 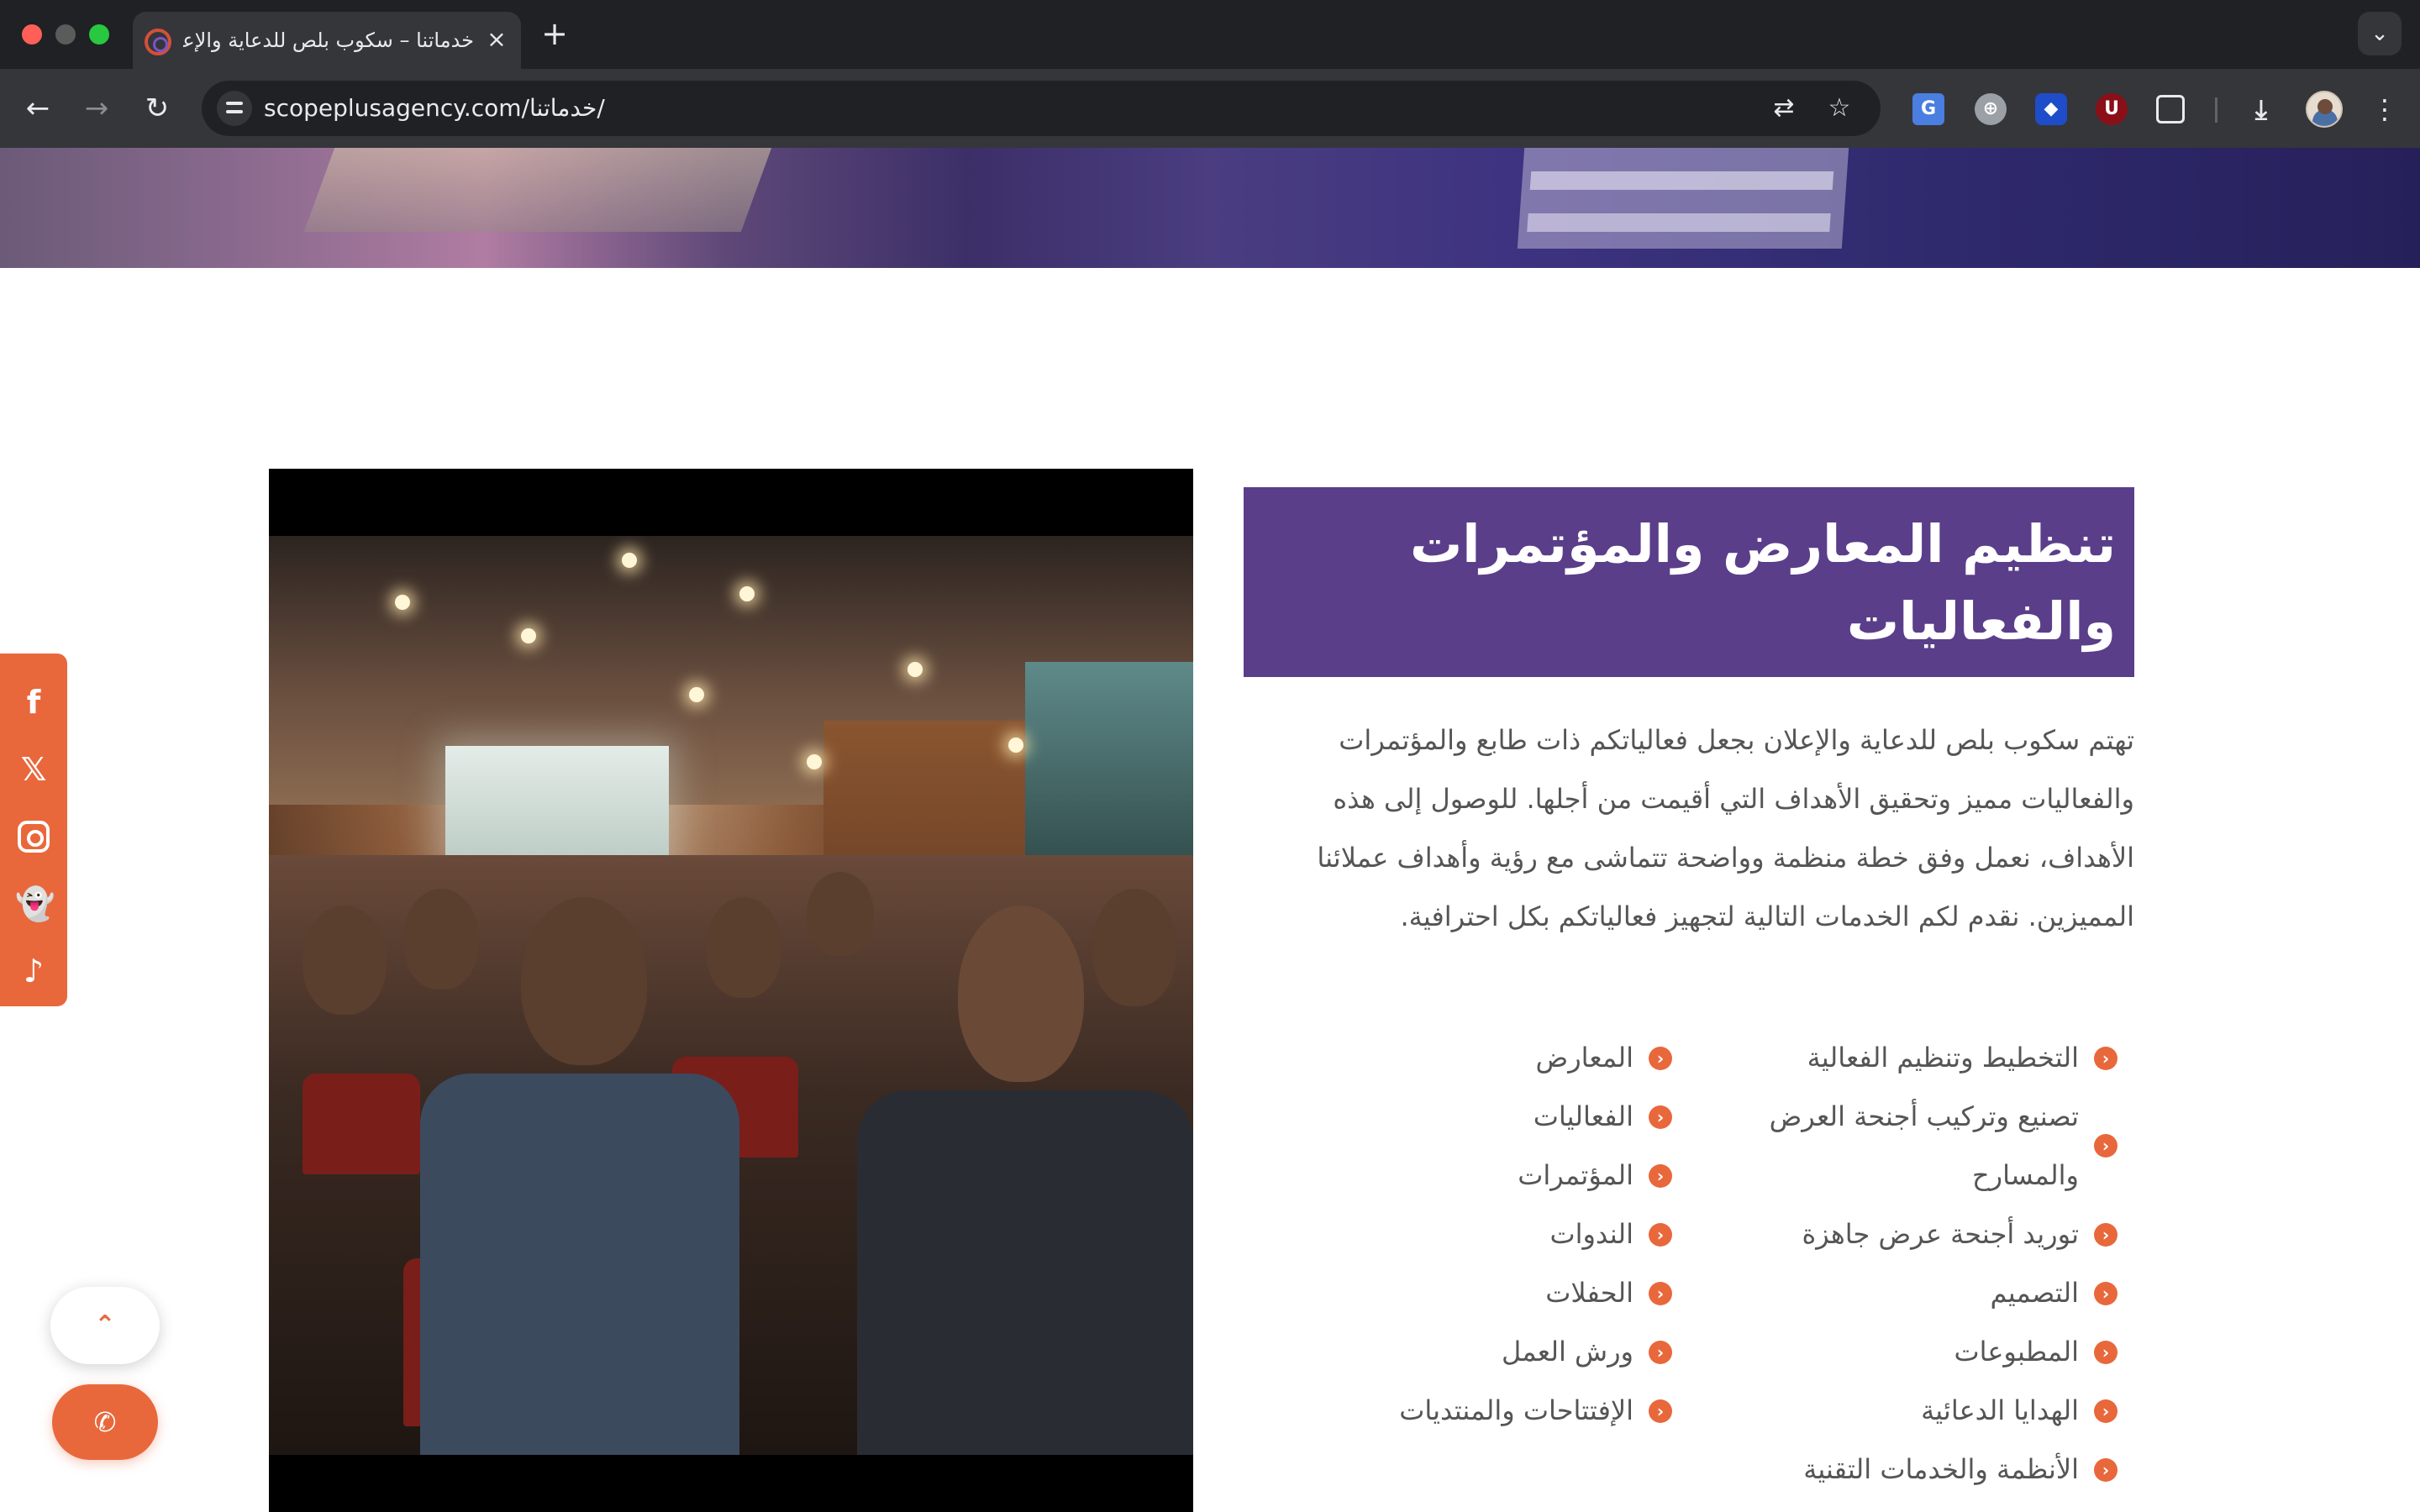 What do you see at coordinates (1474, 1116) in the screenshot?
I see `list-item: ‹ الفعاليات` at bounding box center [1474, 1116].